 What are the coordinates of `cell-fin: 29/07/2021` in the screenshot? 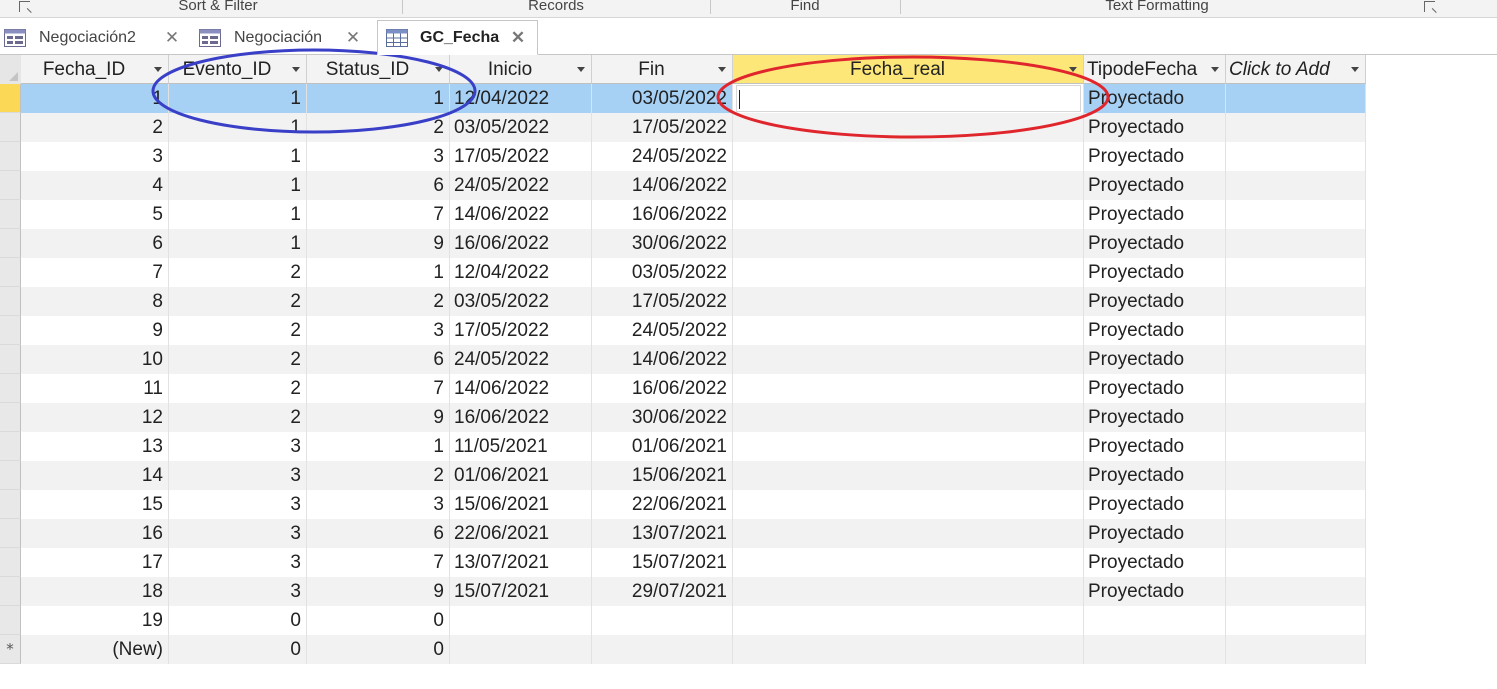 It's located at (662, 591).